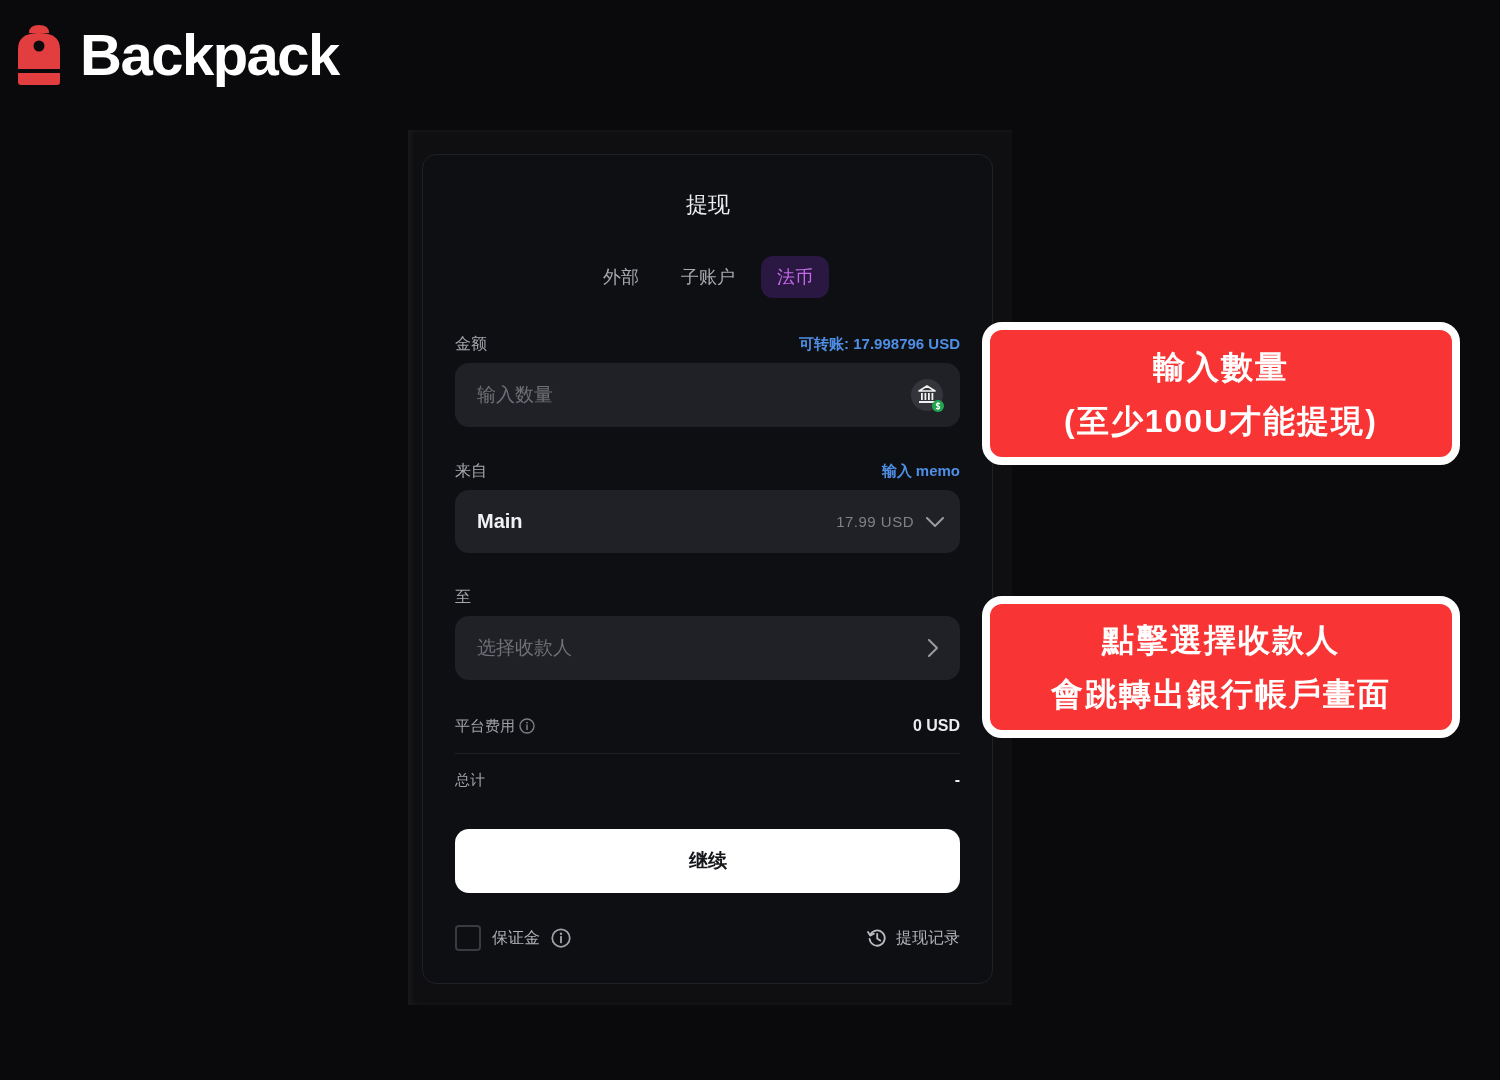 This screenshot has height=1080, width=1500. What do you see at coordinates (471, 343) in the screenshot?
I see `field-label: 金额` at bounding box center [471, 343].